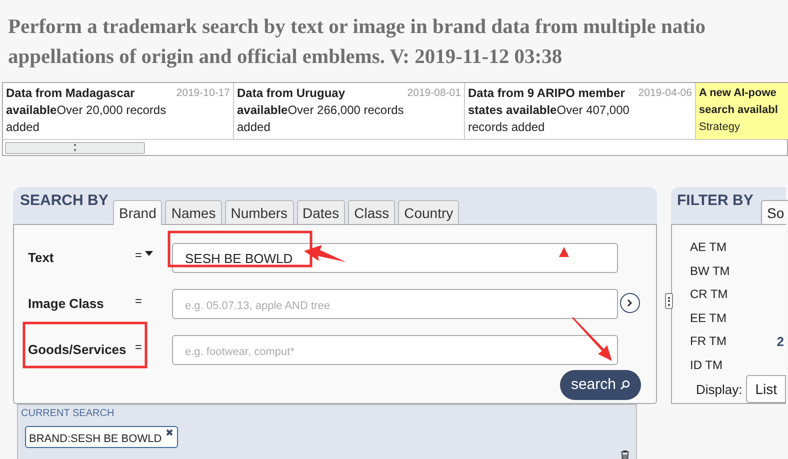 The width and height of the screenshot is (788, 459). Describe the element at coordinates (203, 93) in the screenshot. I see `news-date: 2019-10-17` at that location.